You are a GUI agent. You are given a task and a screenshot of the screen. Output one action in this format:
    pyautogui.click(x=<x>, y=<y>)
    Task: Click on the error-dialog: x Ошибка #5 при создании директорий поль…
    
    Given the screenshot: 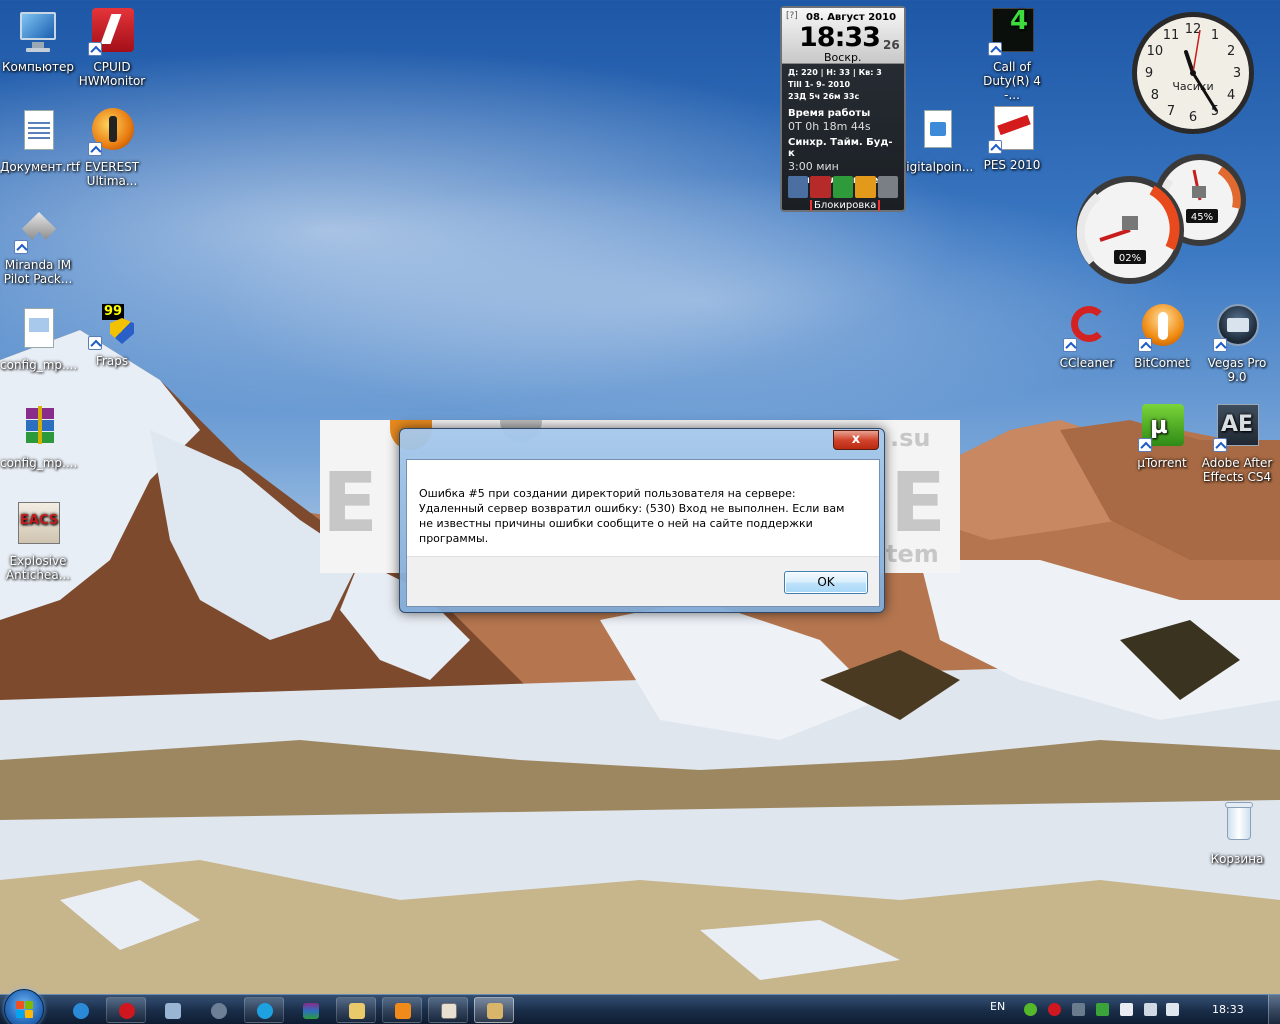 What is the action you would take?
    pyautogui.click(x=642, y=520)
    